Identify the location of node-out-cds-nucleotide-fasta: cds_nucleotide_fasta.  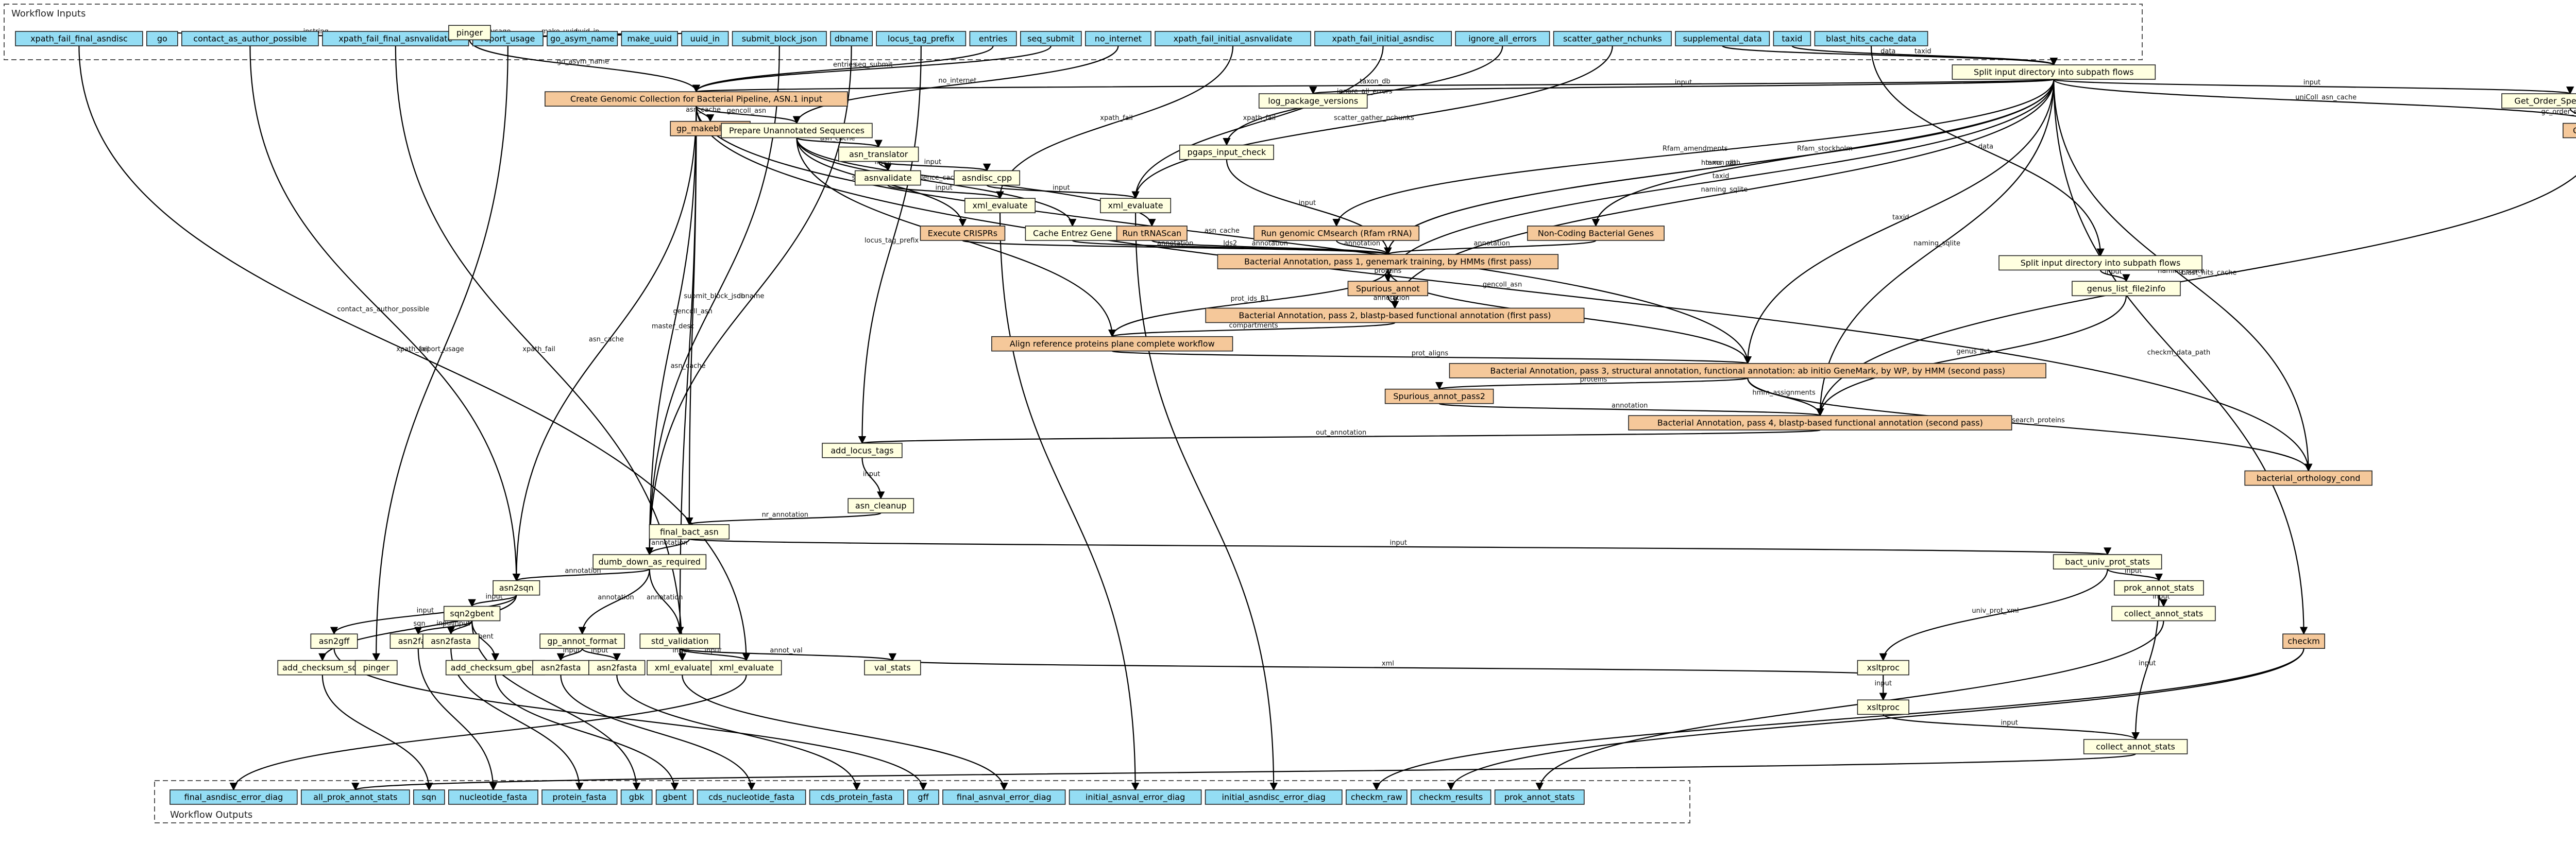
(751, 797).